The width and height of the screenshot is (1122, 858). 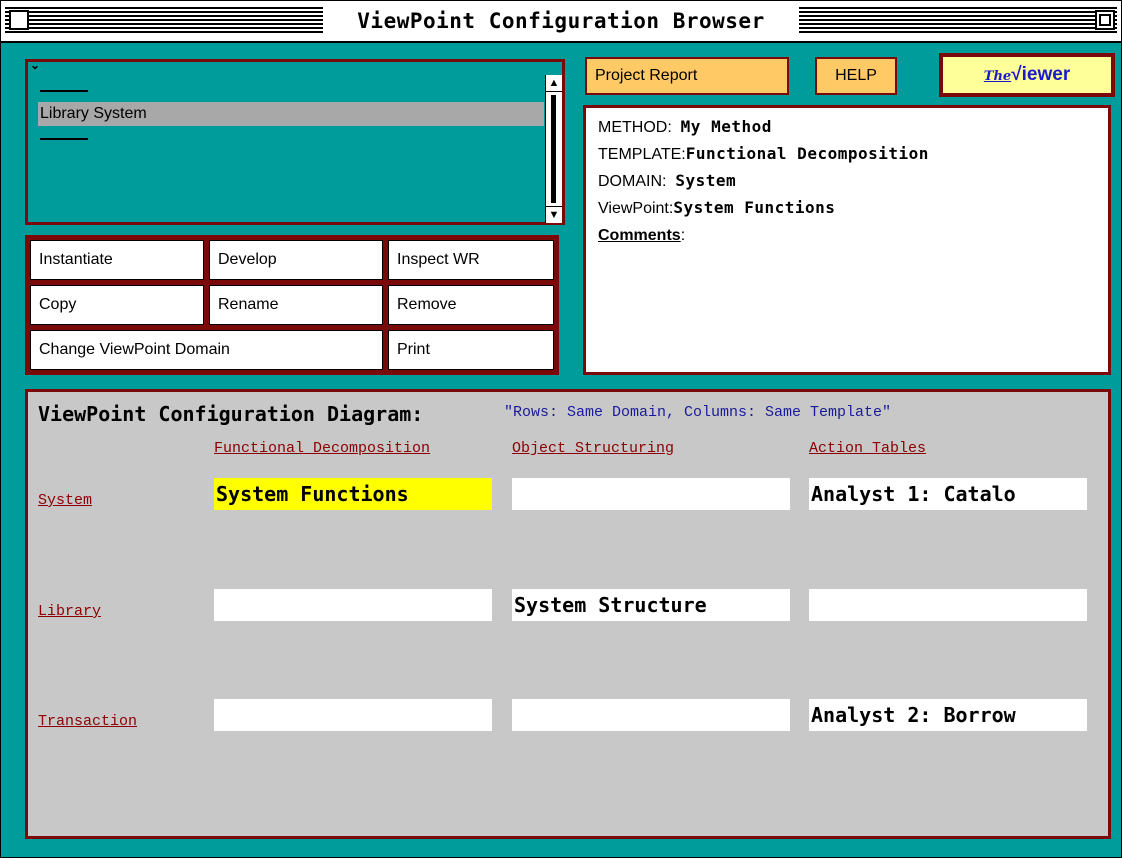 I want to click on zoom-box, so click(x=1105, y=20).